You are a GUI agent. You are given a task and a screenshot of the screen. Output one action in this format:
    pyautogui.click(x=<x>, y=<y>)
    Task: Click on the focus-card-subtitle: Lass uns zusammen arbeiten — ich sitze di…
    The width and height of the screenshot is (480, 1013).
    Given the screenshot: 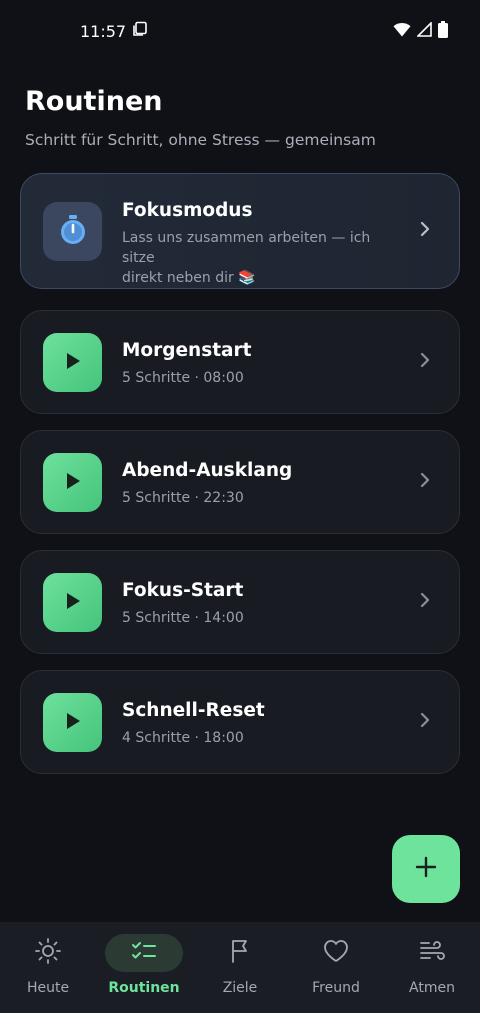 What is the action you would take?
    pyautogui.click(x=260, y=258)
    